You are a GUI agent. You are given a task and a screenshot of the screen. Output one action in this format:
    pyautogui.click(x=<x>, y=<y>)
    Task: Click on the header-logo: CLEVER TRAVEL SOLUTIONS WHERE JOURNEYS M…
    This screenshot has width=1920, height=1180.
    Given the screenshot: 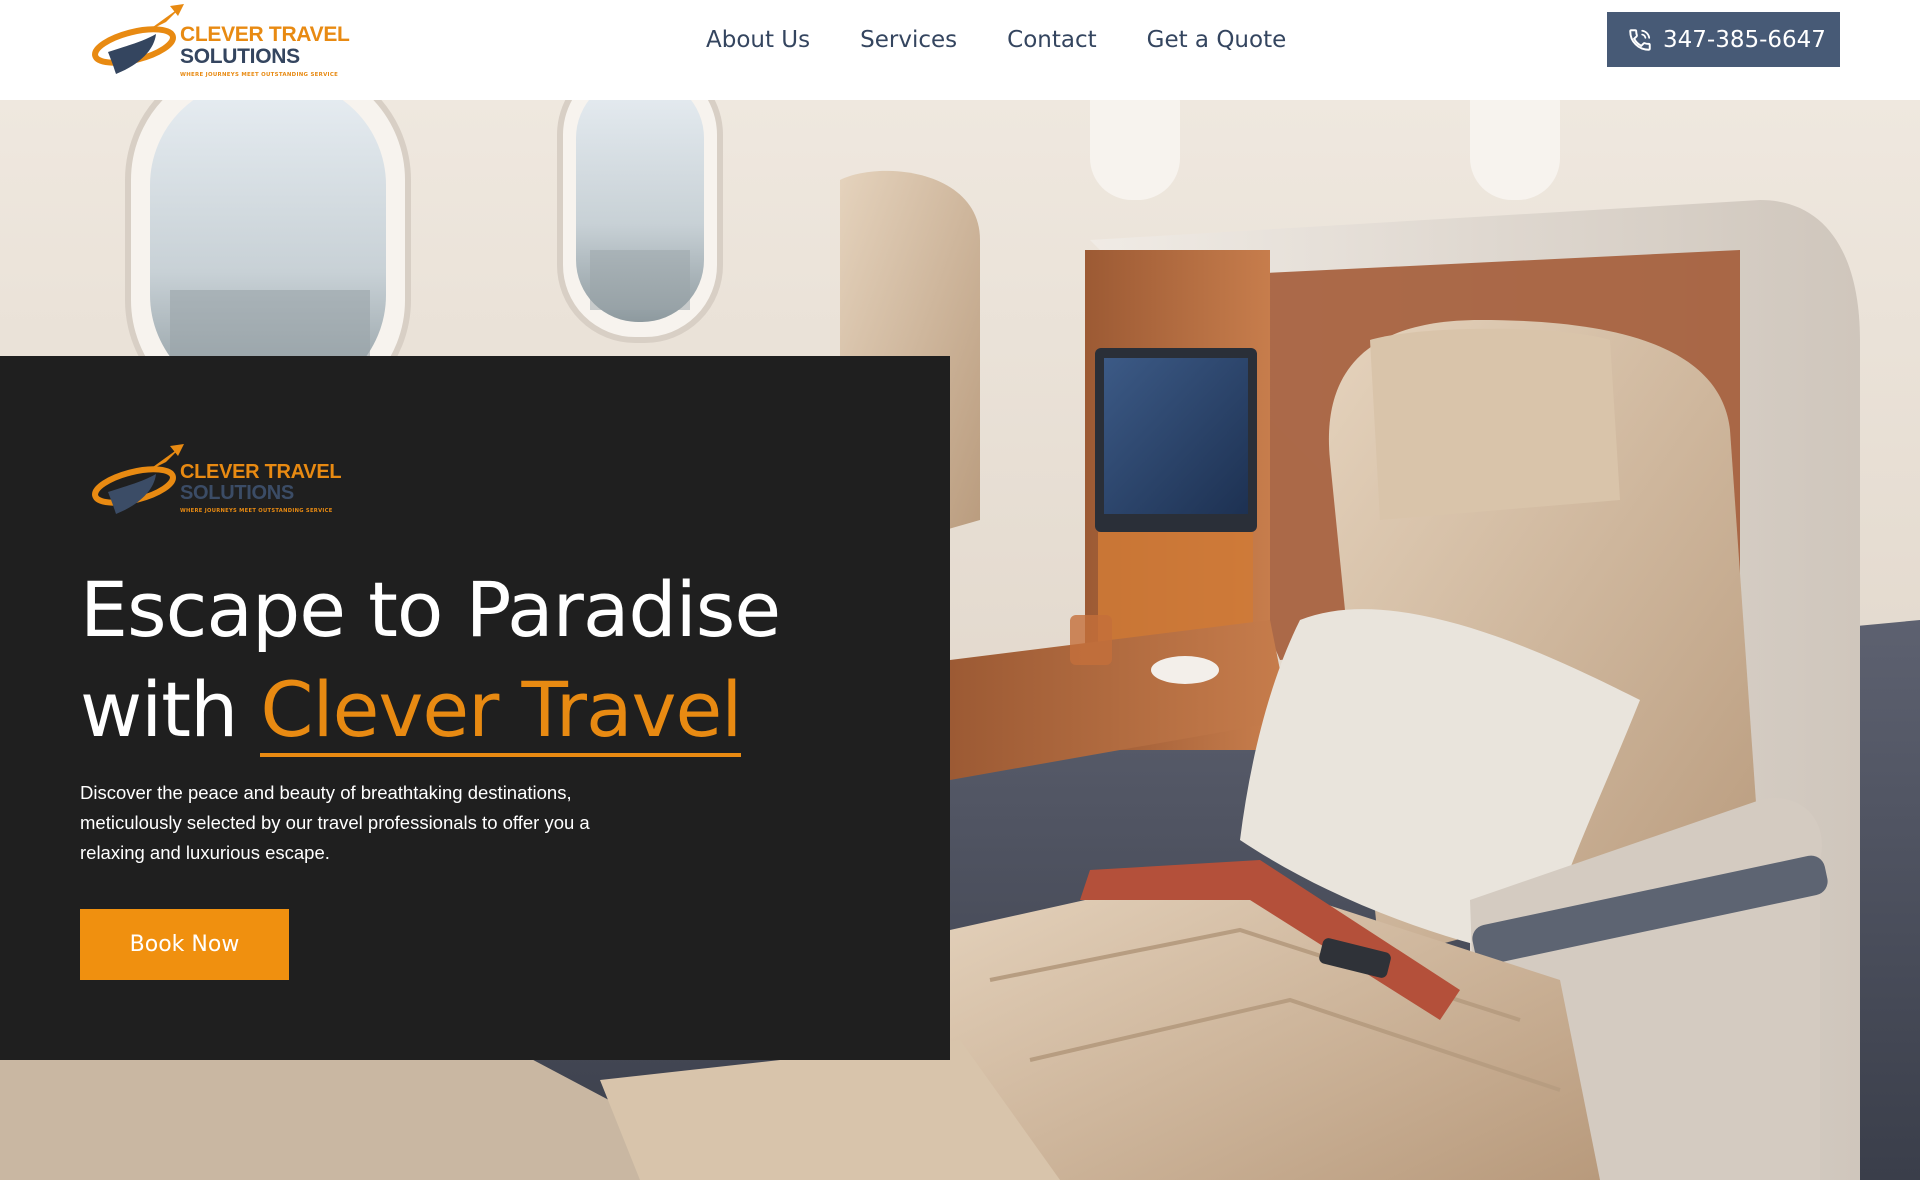 What is the action you would take?
    pyautogui.click(x=221, y=40)
    